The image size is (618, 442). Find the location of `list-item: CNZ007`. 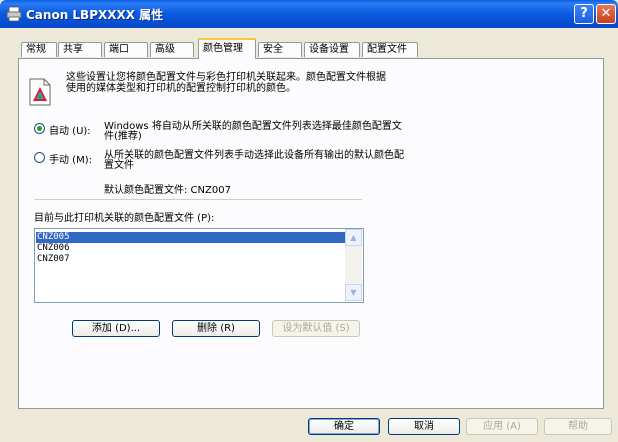

list-item: CNZ007 is located at coordinates (53, 259).